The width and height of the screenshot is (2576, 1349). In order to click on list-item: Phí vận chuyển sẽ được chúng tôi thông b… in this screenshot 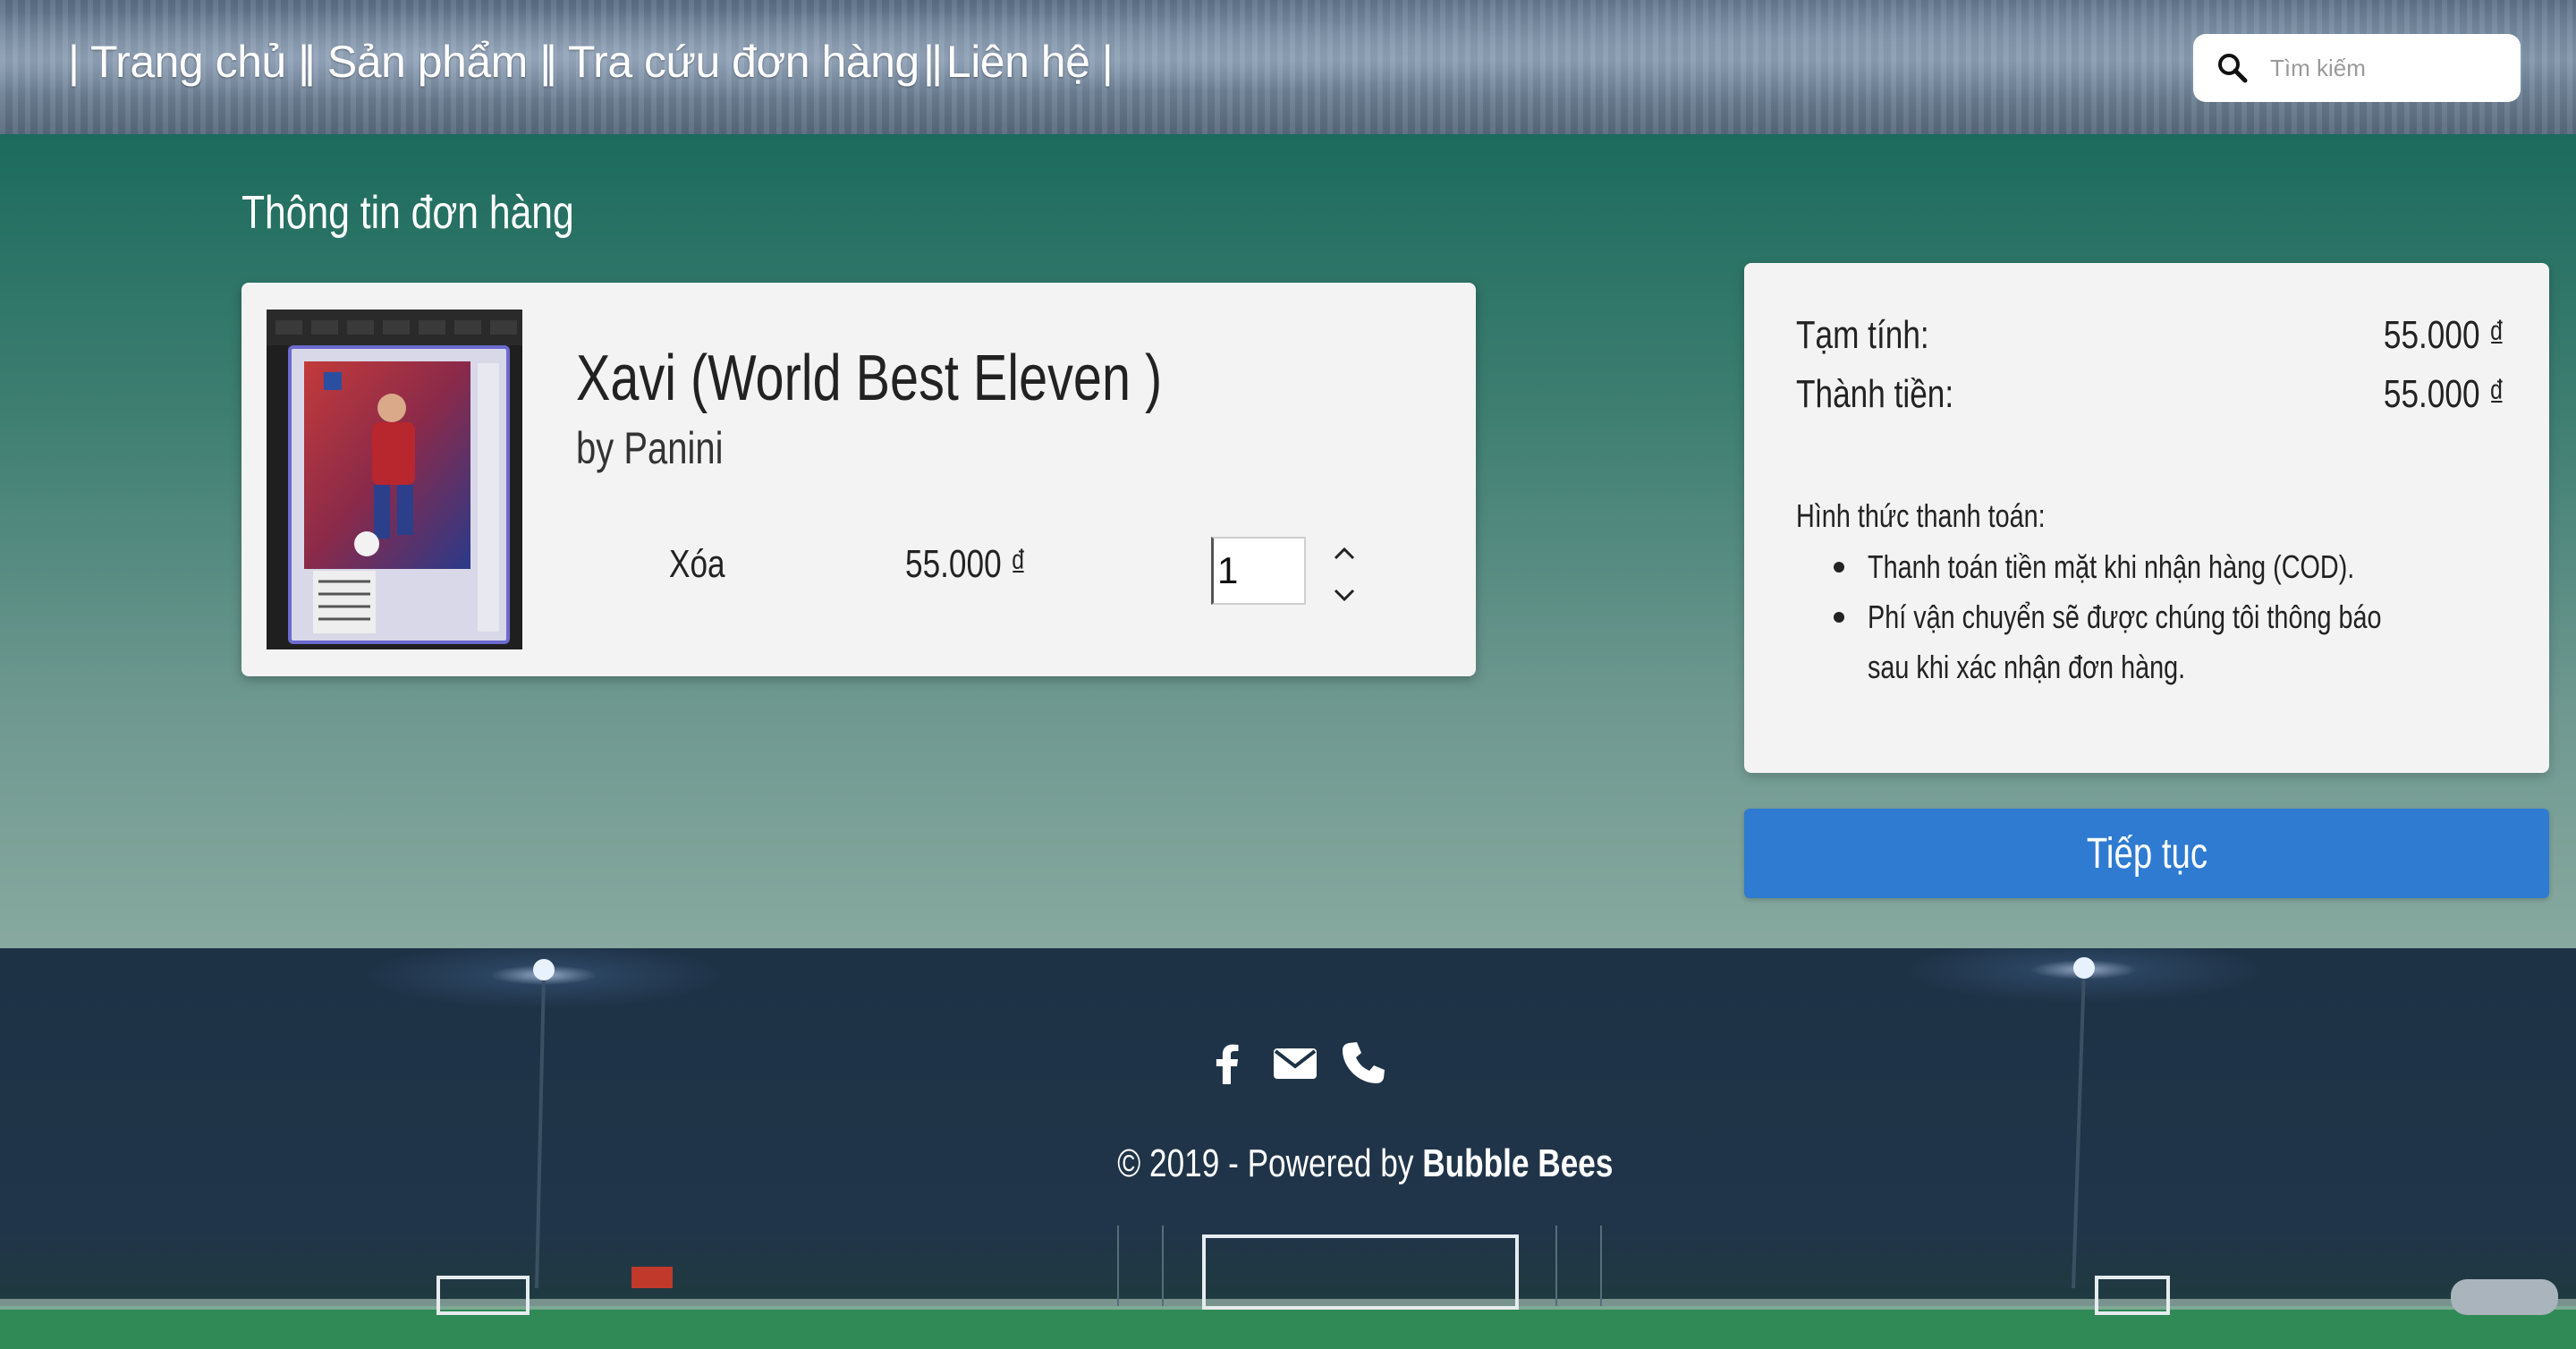, I will do `click(2136, 642)`.